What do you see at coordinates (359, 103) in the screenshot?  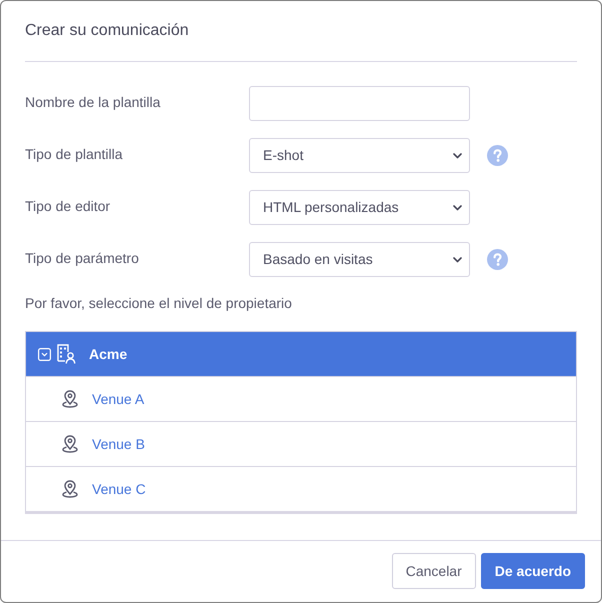 I see `template-name-field` at bounding box center [359, 103].